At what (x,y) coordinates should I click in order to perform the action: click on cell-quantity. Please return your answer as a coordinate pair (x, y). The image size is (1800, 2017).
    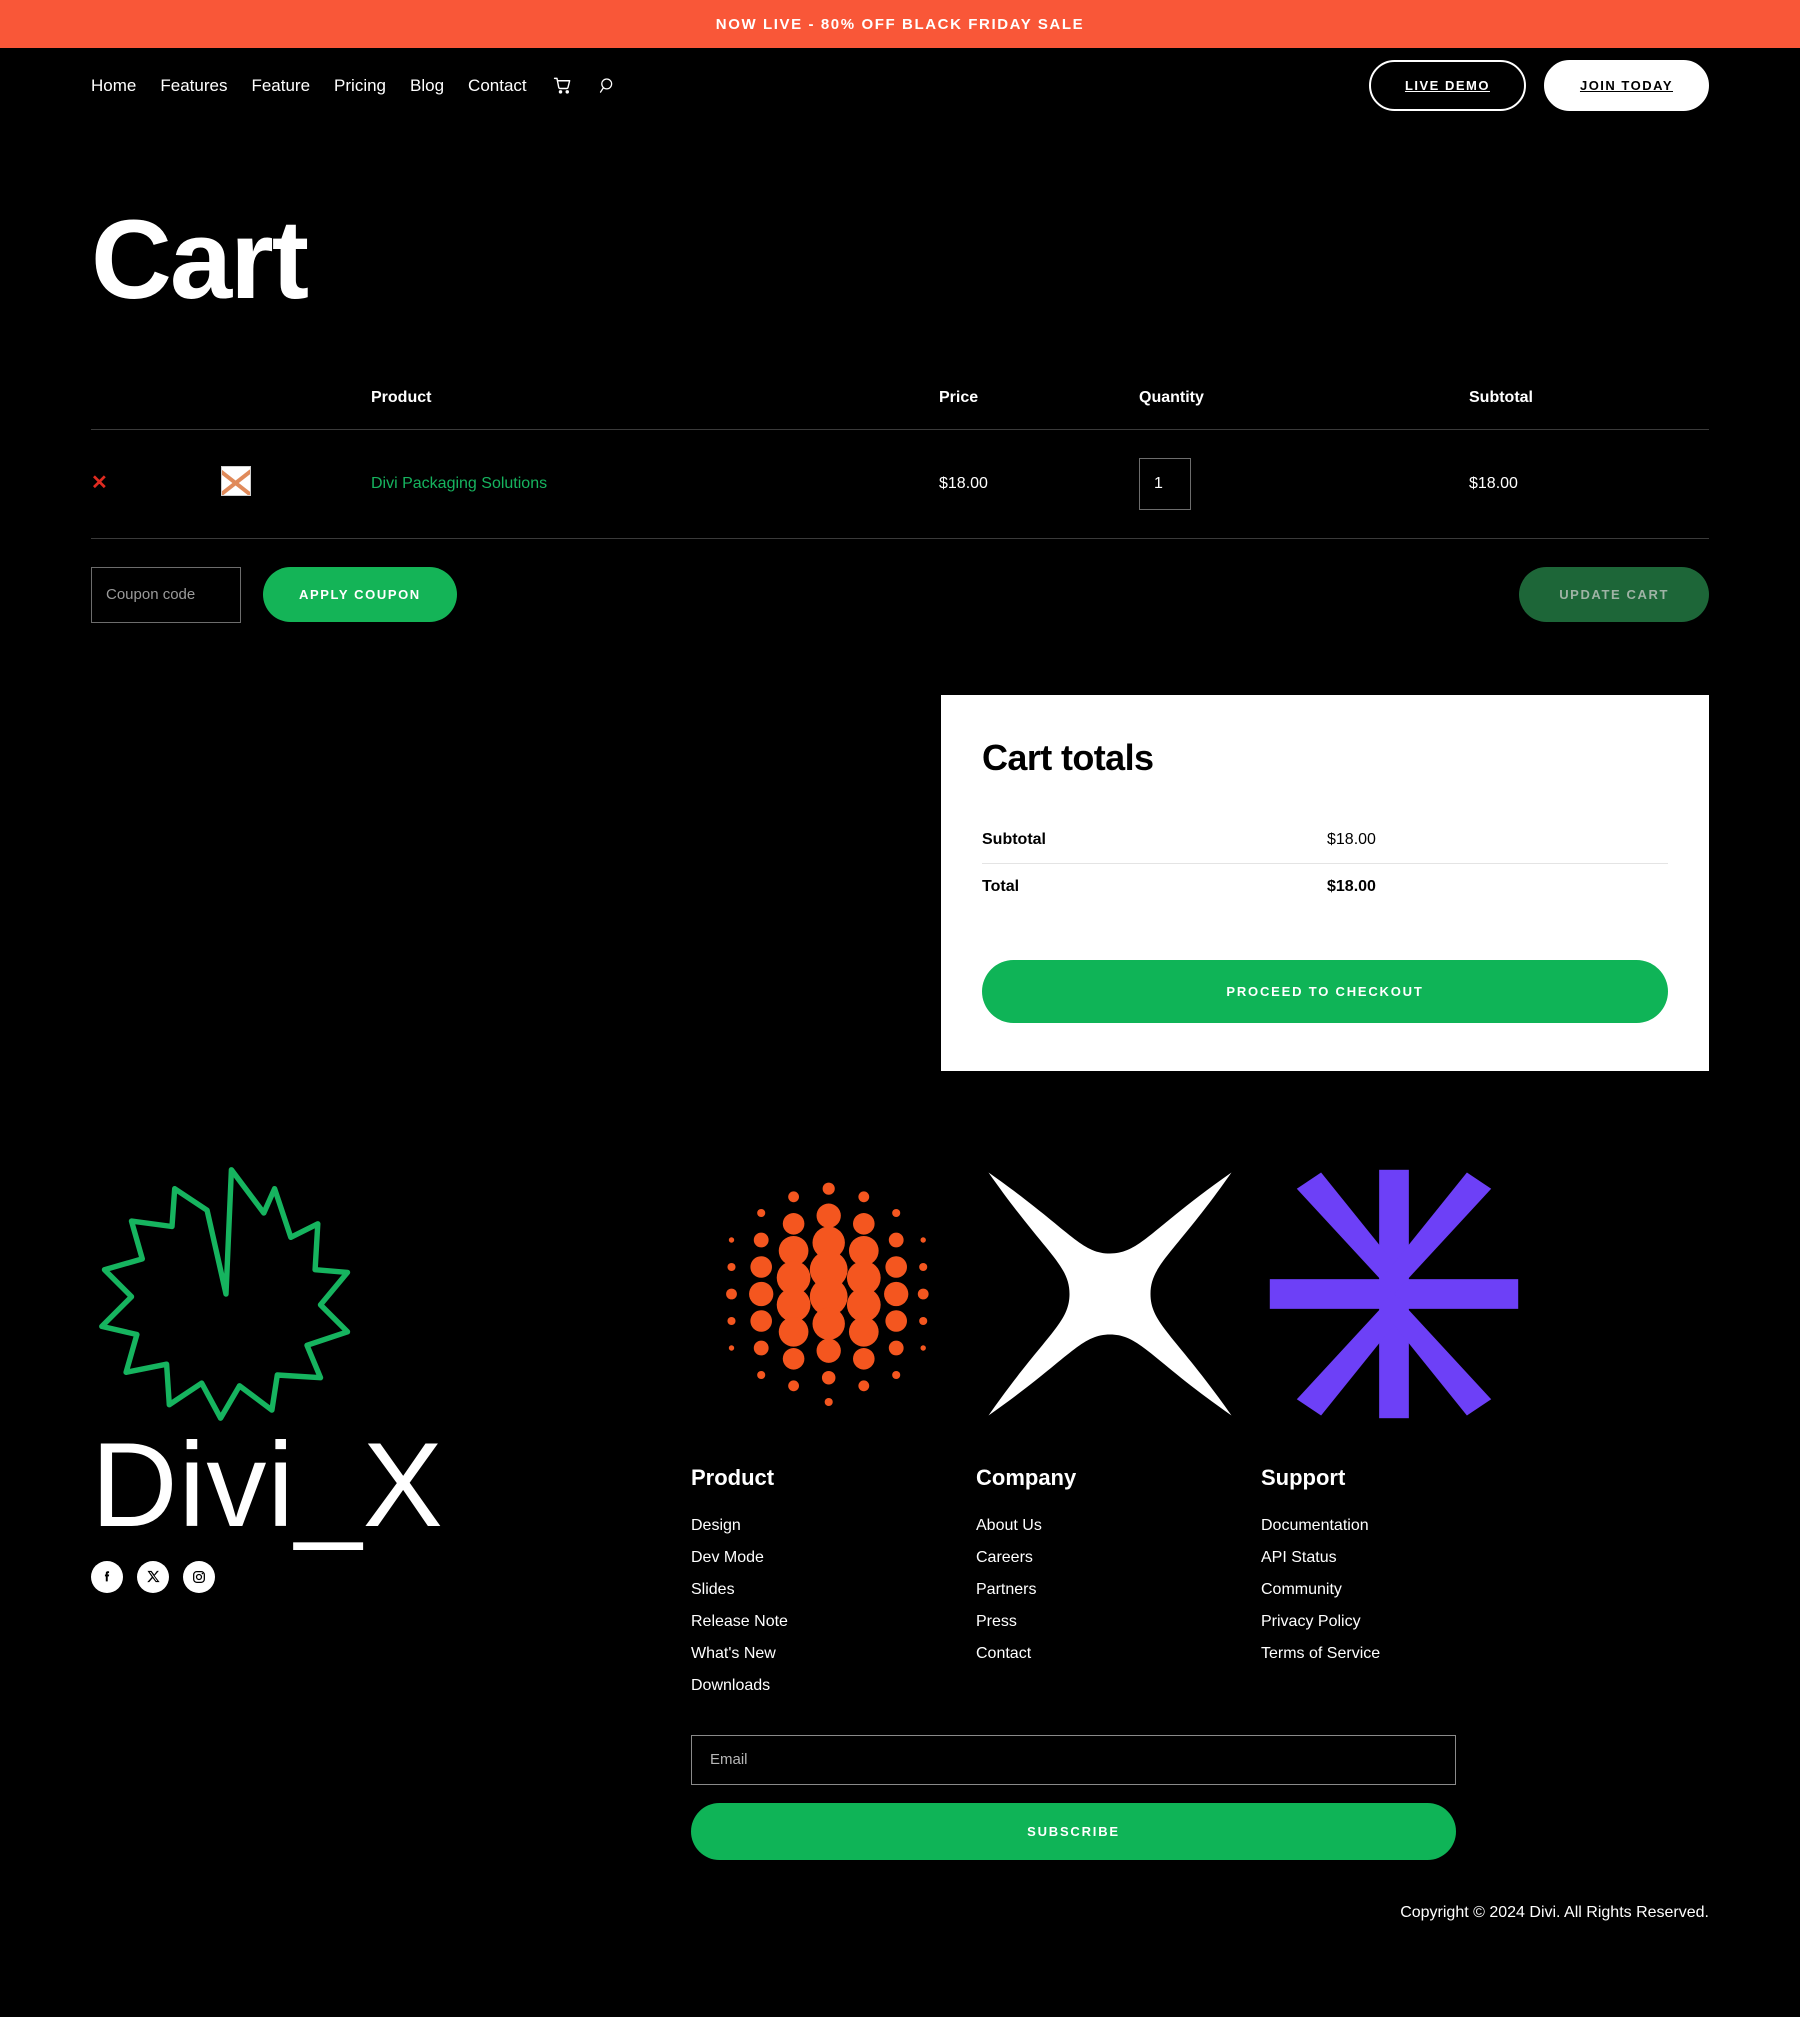
    Looking at the image, I should click on (1304, 484).